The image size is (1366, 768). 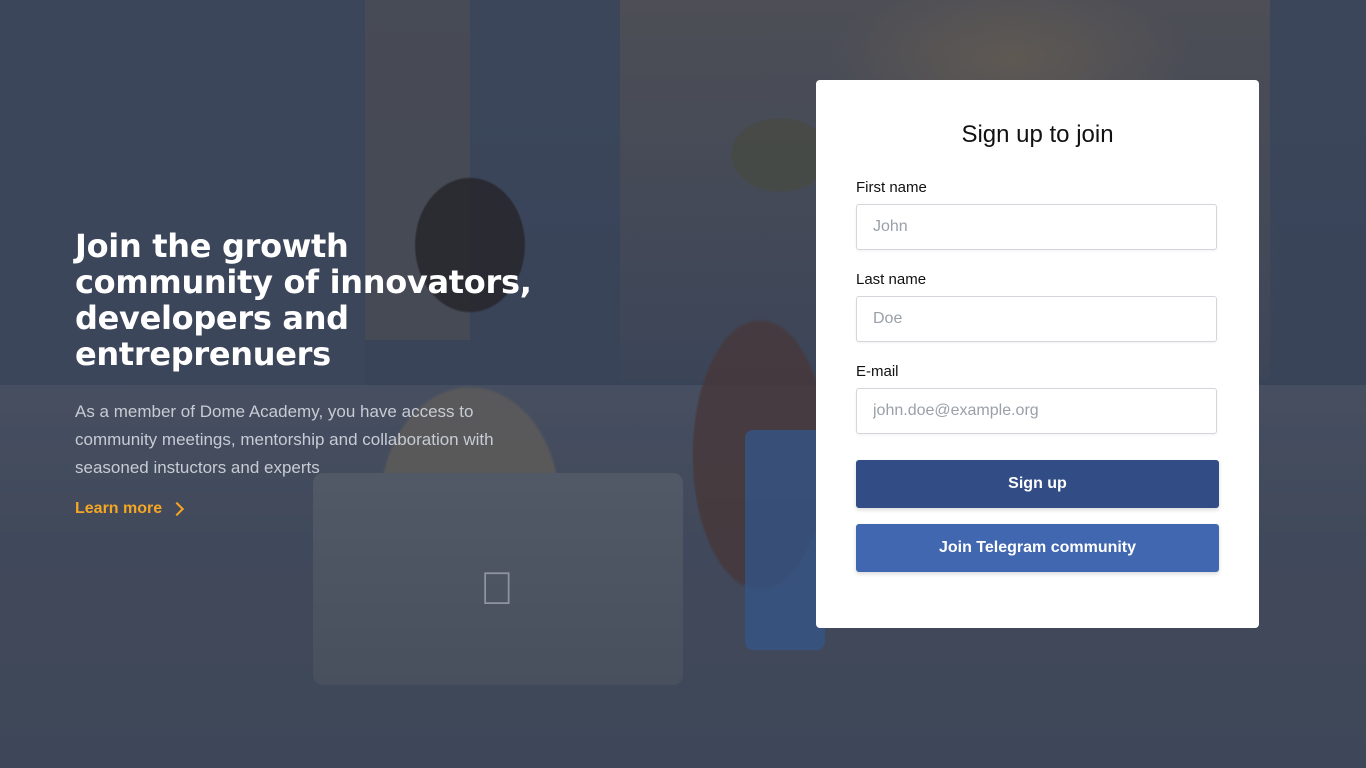 I want to click on telegram-community-button: Join Telegram community, so click(x=1037, y=548).